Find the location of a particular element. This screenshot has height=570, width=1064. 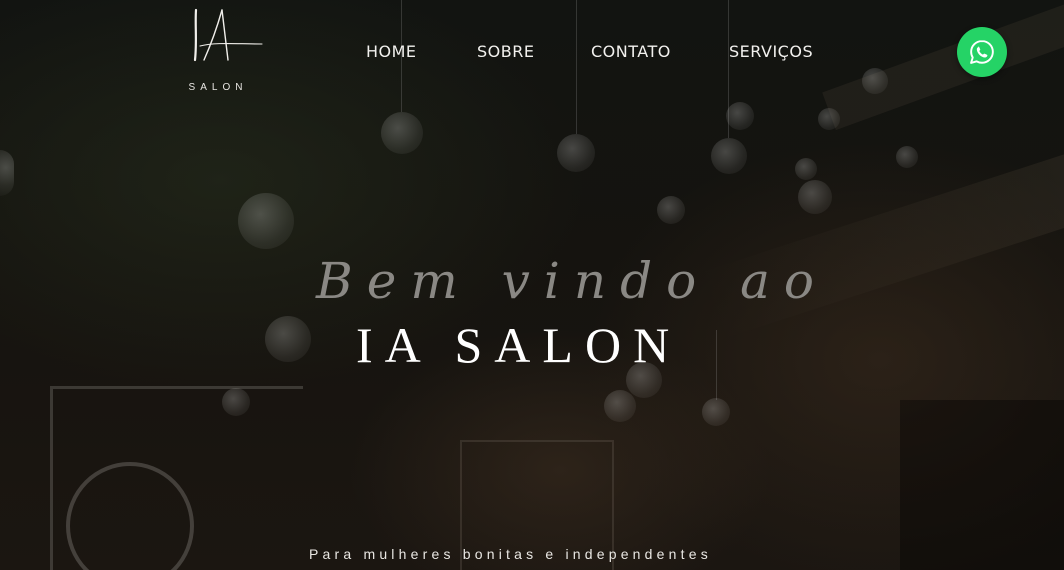

nav-sobre: SOBRE is located at coordinates (505, 51).